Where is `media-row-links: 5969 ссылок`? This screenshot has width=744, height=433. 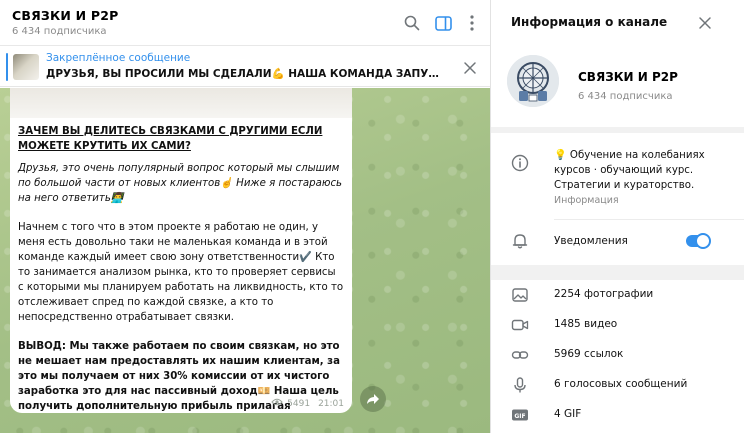 media-row-links: 5969 ссылок is located at coordinates (617, 355).